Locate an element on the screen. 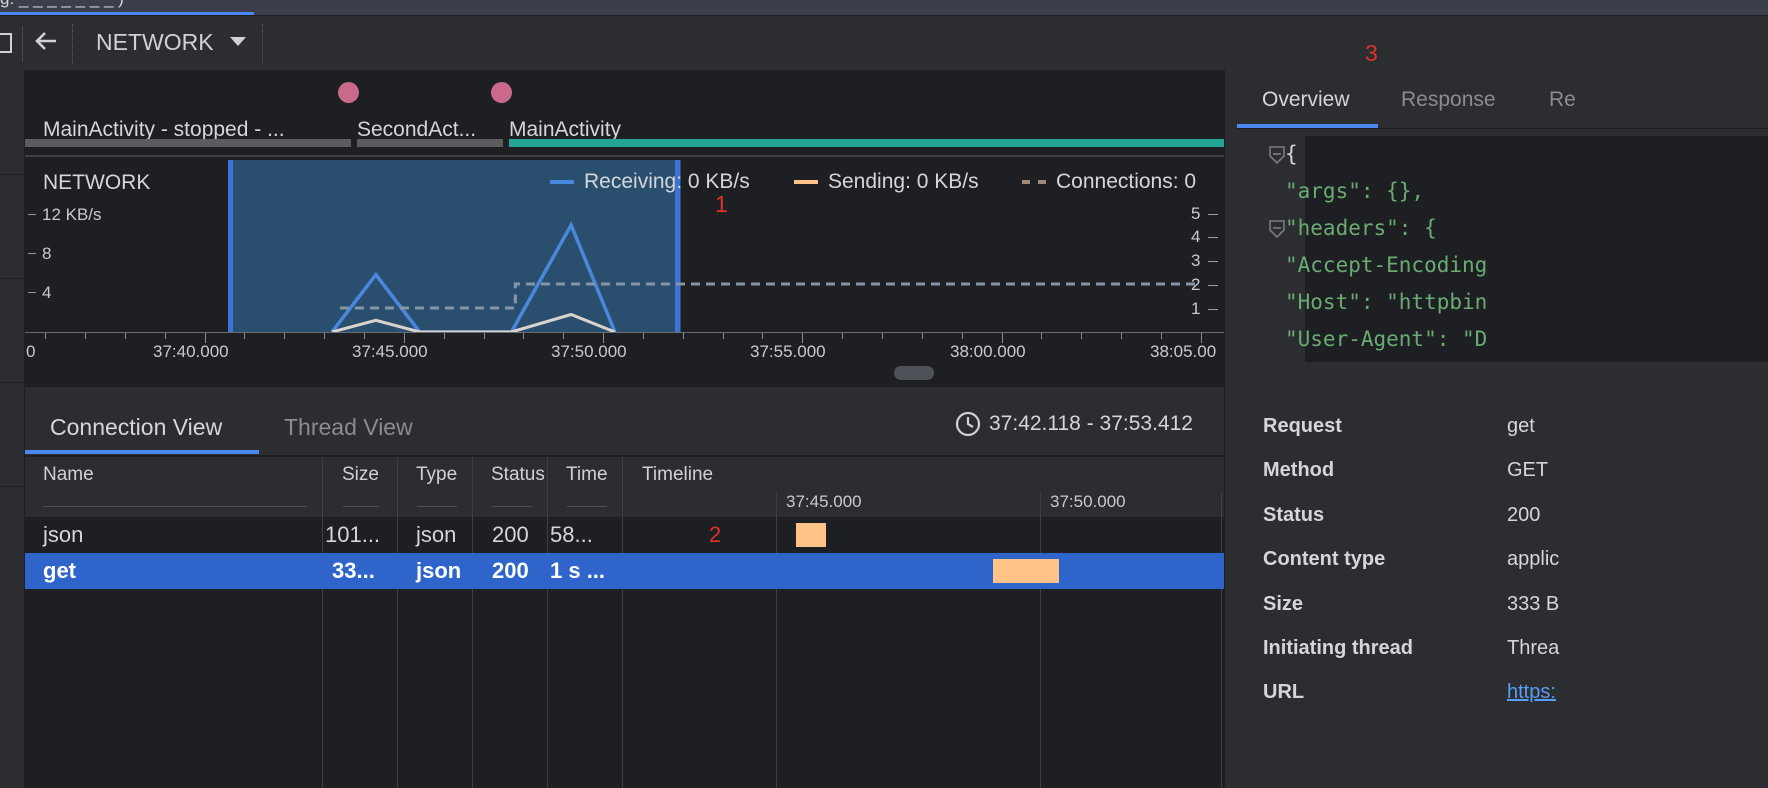 The image size is (1768, 788). column-header-size: Size is located at coordinates (360, 475).